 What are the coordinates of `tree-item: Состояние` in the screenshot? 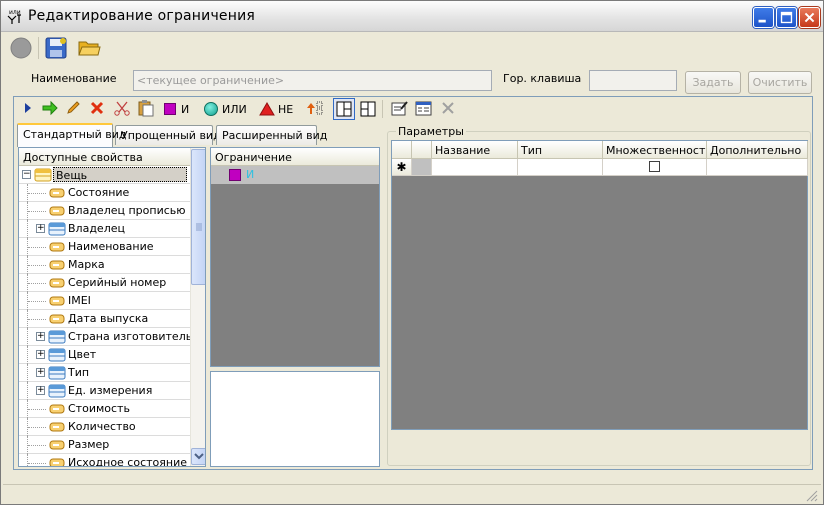 It's located at (104, 193).